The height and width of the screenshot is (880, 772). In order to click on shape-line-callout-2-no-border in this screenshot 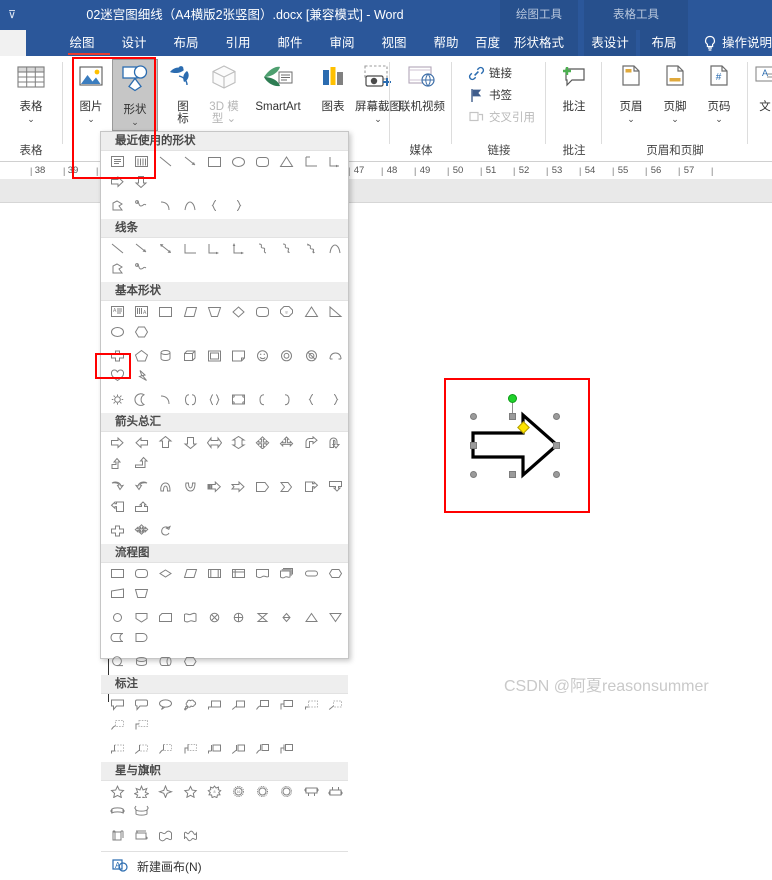, I will do `click(238, 750)`.